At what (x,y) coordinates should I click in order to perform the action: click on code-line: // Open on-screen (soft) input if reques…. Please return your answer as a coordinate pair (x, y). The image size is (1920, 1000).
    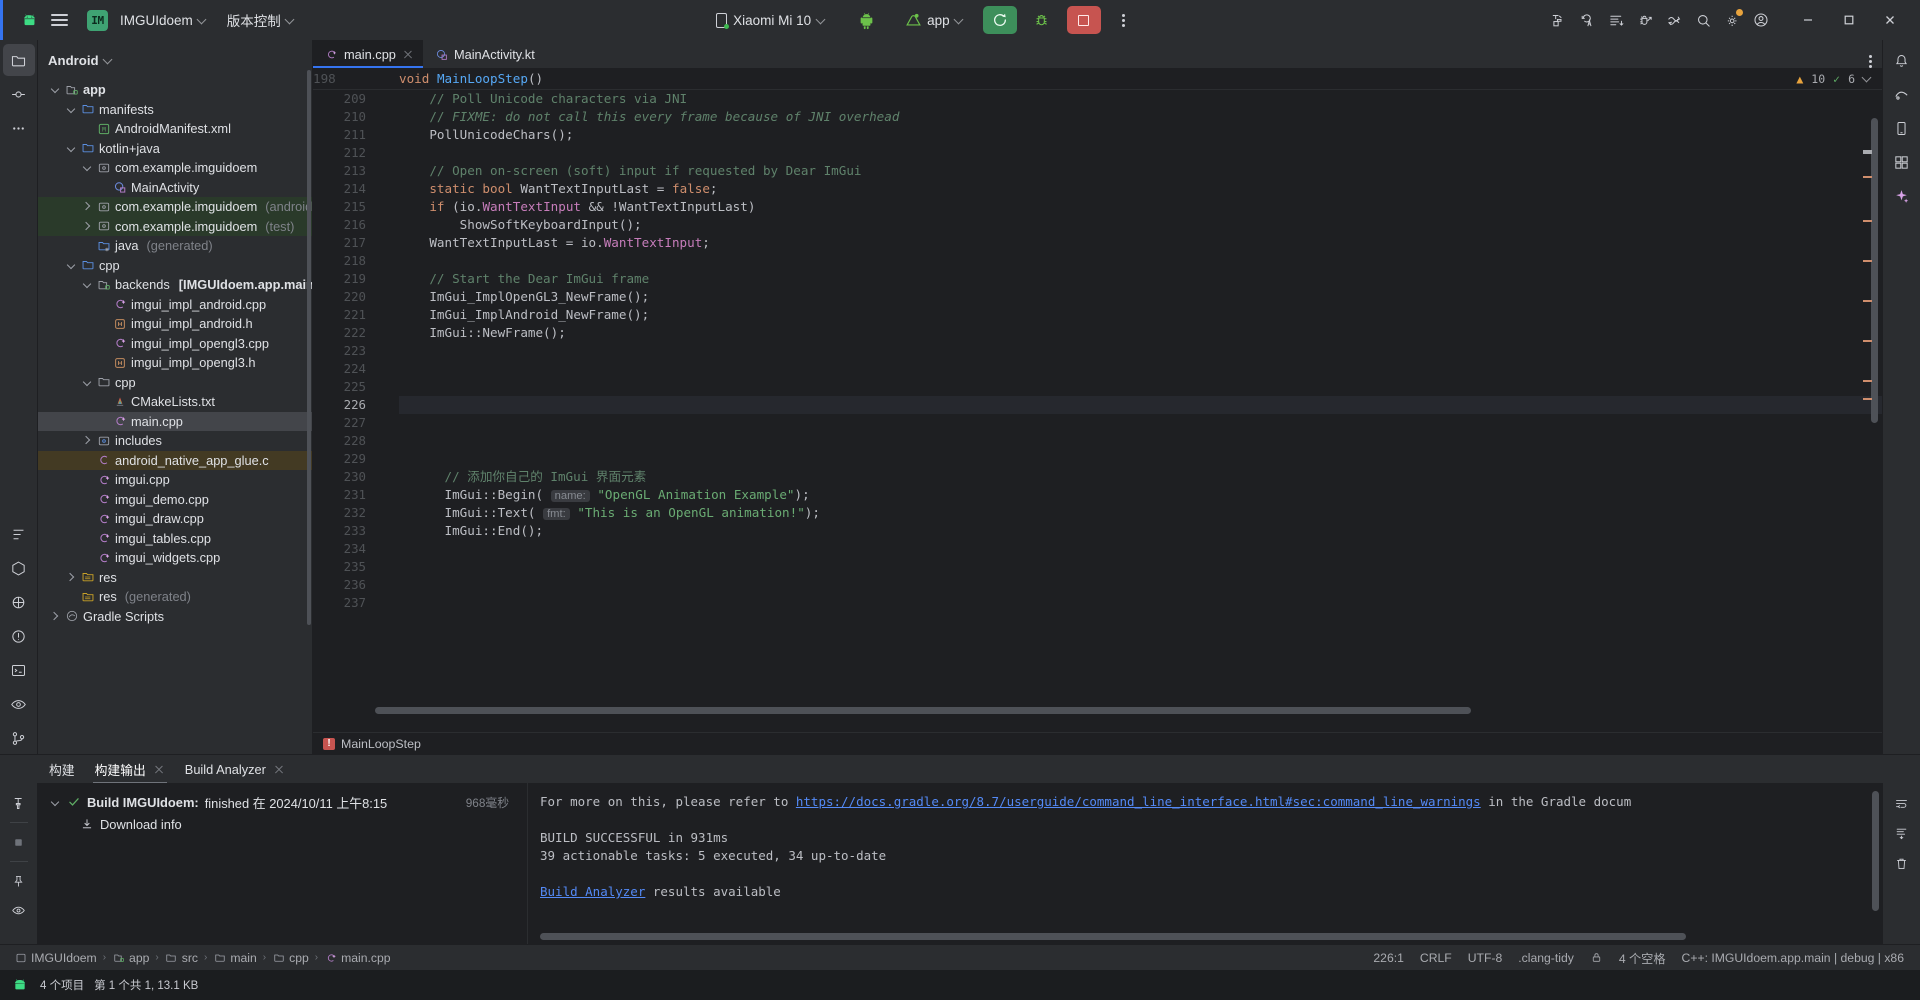
    Looking at the image, I should click on (1140, 171).